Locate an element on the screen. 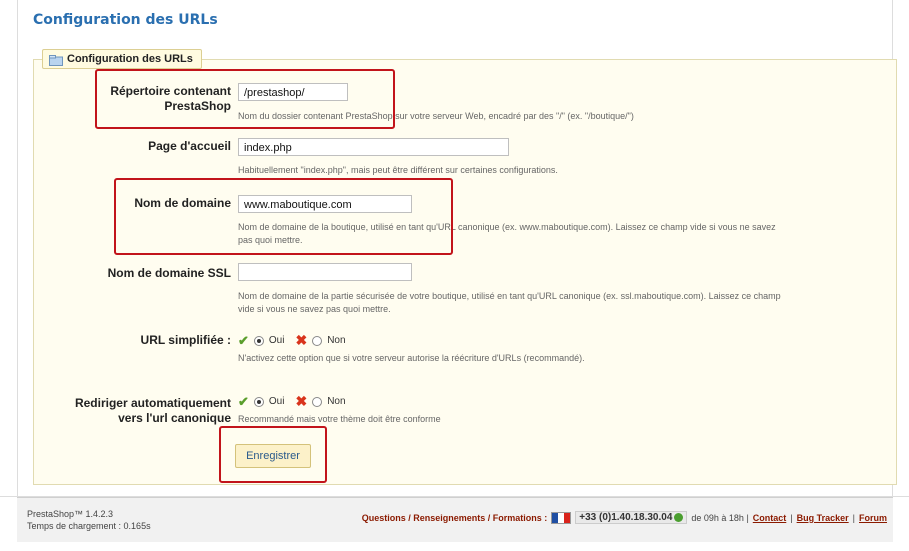 The width and height of the screenshot is (909, 551). fieldset-legend: Configuration des URLs is located at coordinates (122, 59).